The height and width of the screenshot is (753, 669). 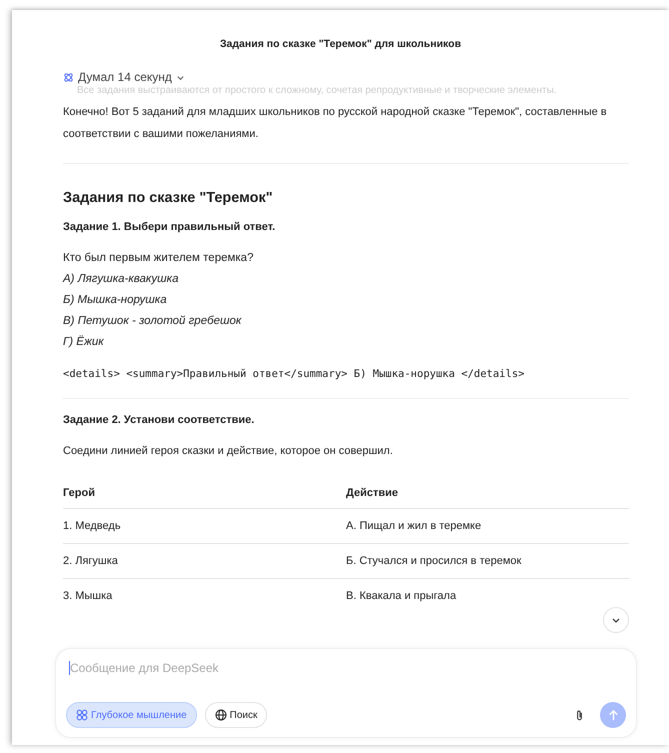 I want to click on scroll-down-button, so click(x=616, y=620).